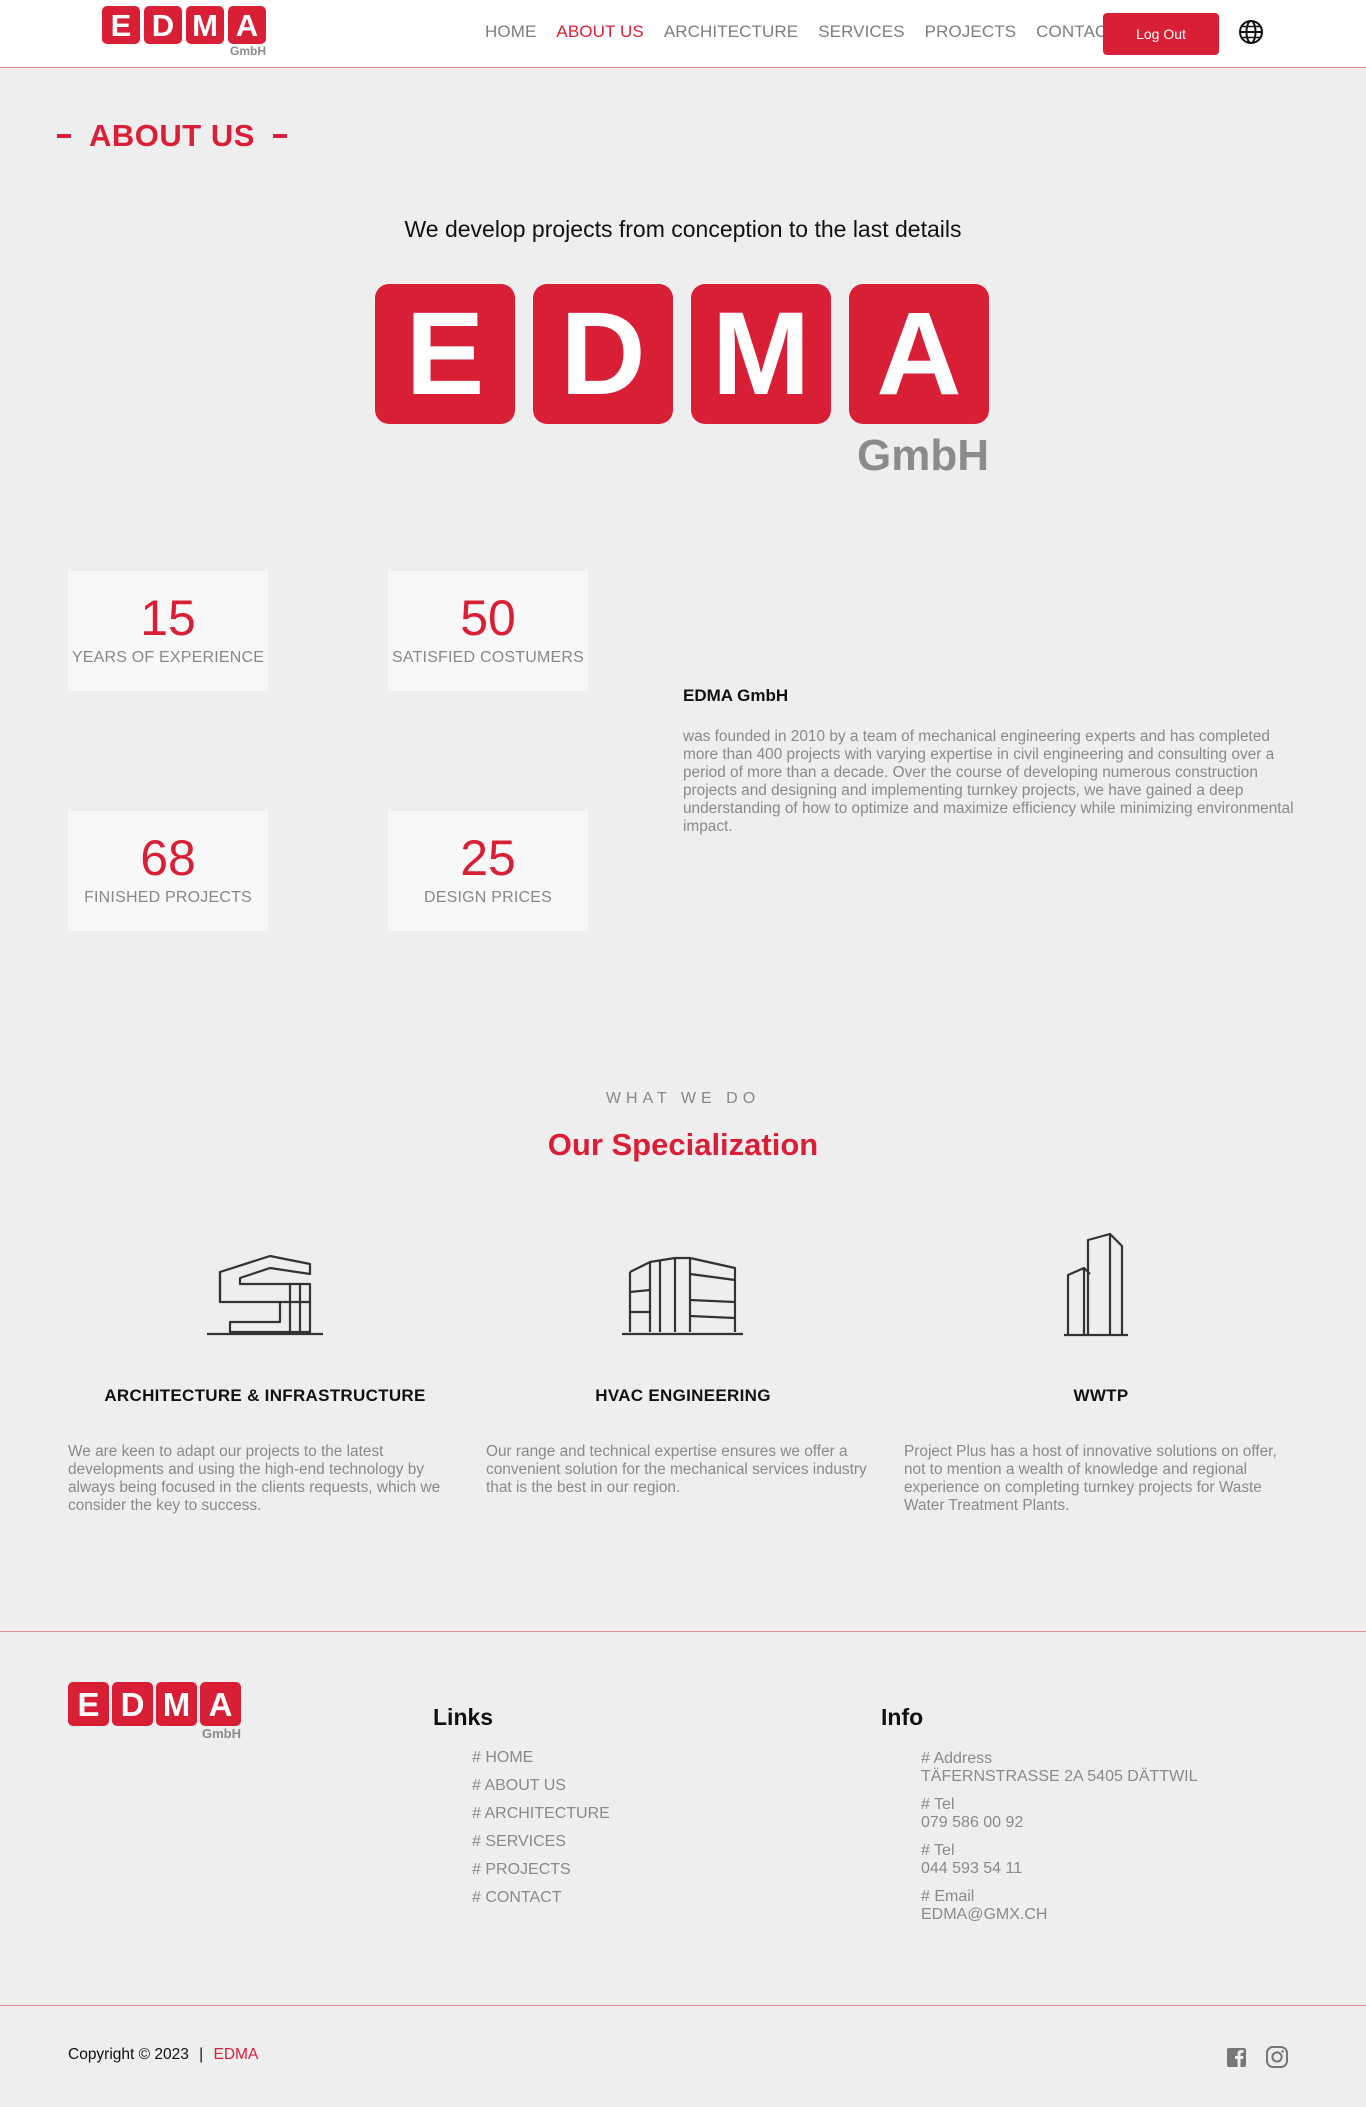 The height and width of the screenshot is (2107, 1366). Describe the element at coordinates (1096, 1284) in the screenshot. I see `towers-icon` at that location.